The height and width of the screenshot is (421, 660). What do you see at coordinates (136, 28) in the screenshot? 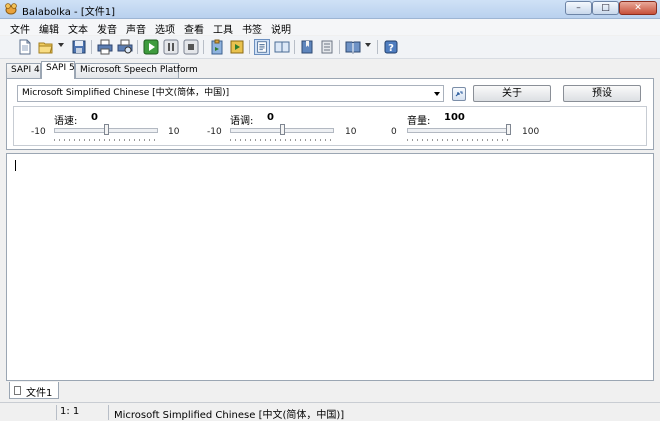
I see `menu-voice: 声音` at bounding box center [136, 28].